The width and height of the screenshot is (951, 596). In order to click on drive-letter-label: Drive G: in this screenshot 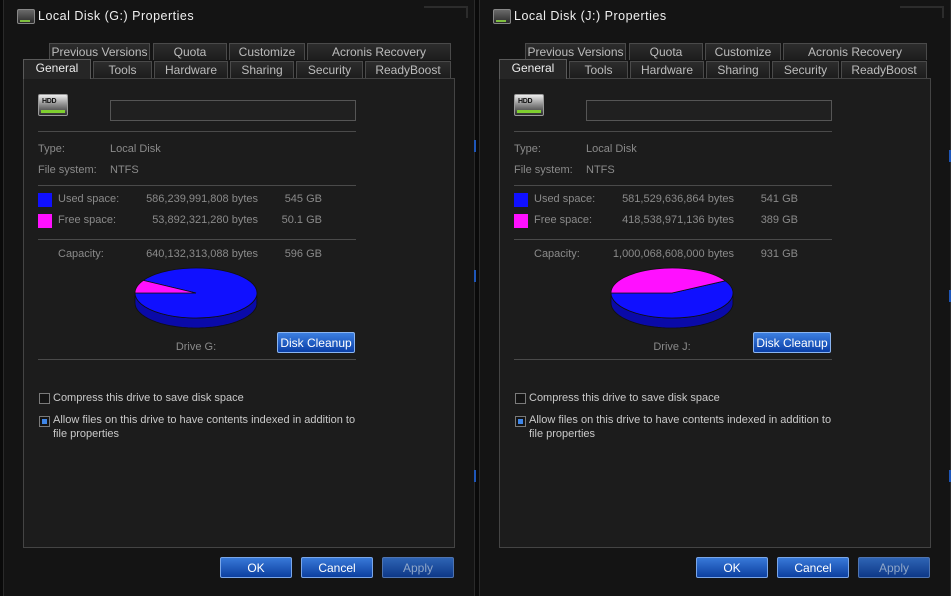, I will do `click(196, 347)`.